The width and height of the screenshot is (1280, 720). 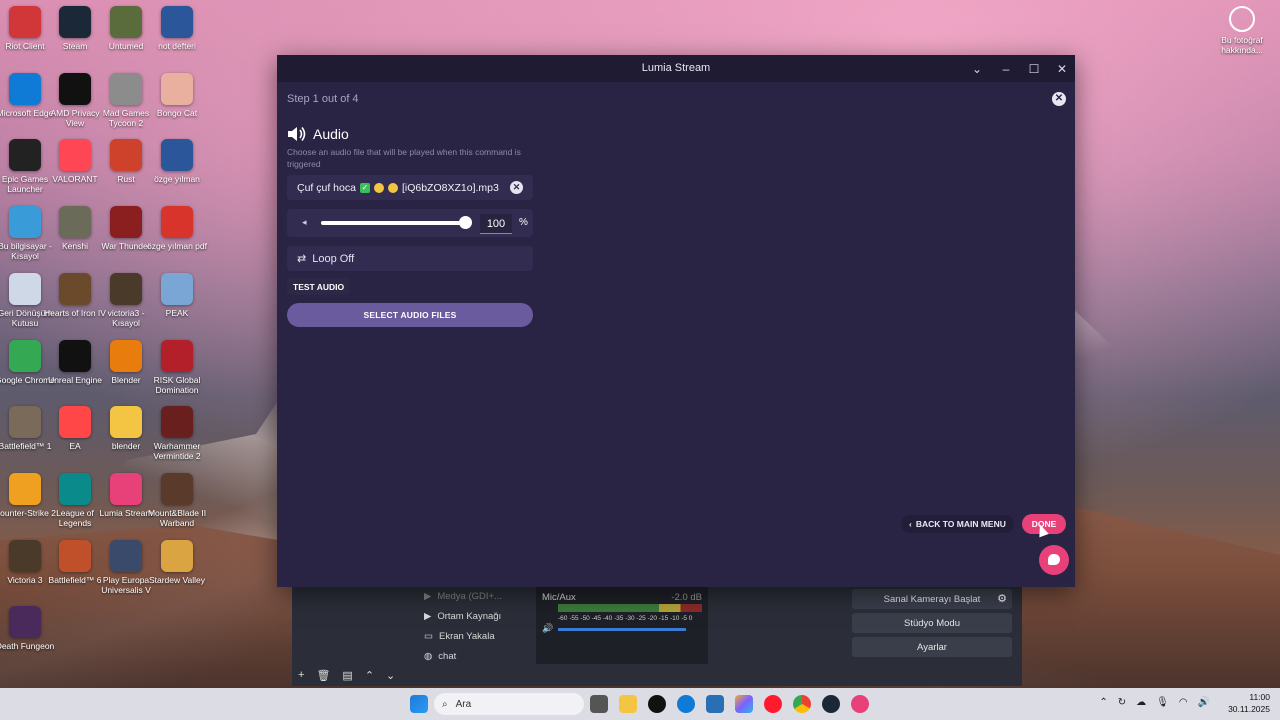 I want to click on desktop-icon: Stardew Valley, so click(x=177, y=562).